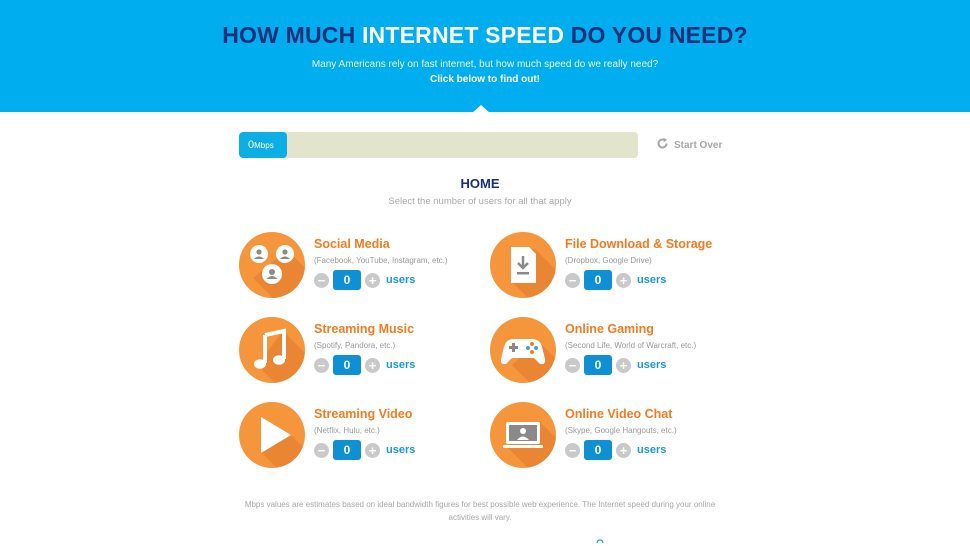  What do you see at coordinates (631, 345) in the screenshot?
I see `card-description: (Second Life, World of Warcraft, etc.)` at bounding box center [631, 345].